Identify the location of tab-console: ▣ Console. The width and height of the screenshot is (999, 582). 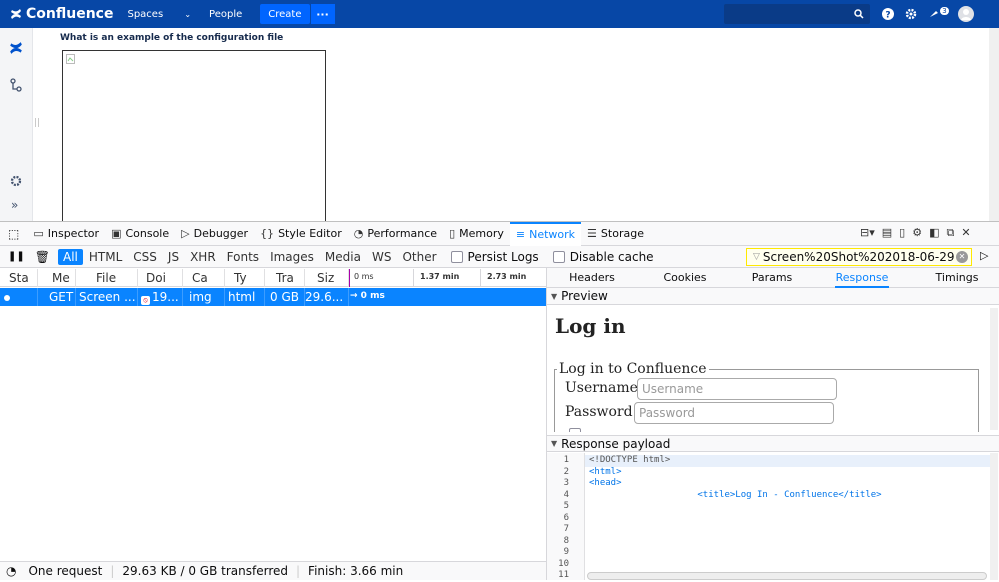
(140, 234).